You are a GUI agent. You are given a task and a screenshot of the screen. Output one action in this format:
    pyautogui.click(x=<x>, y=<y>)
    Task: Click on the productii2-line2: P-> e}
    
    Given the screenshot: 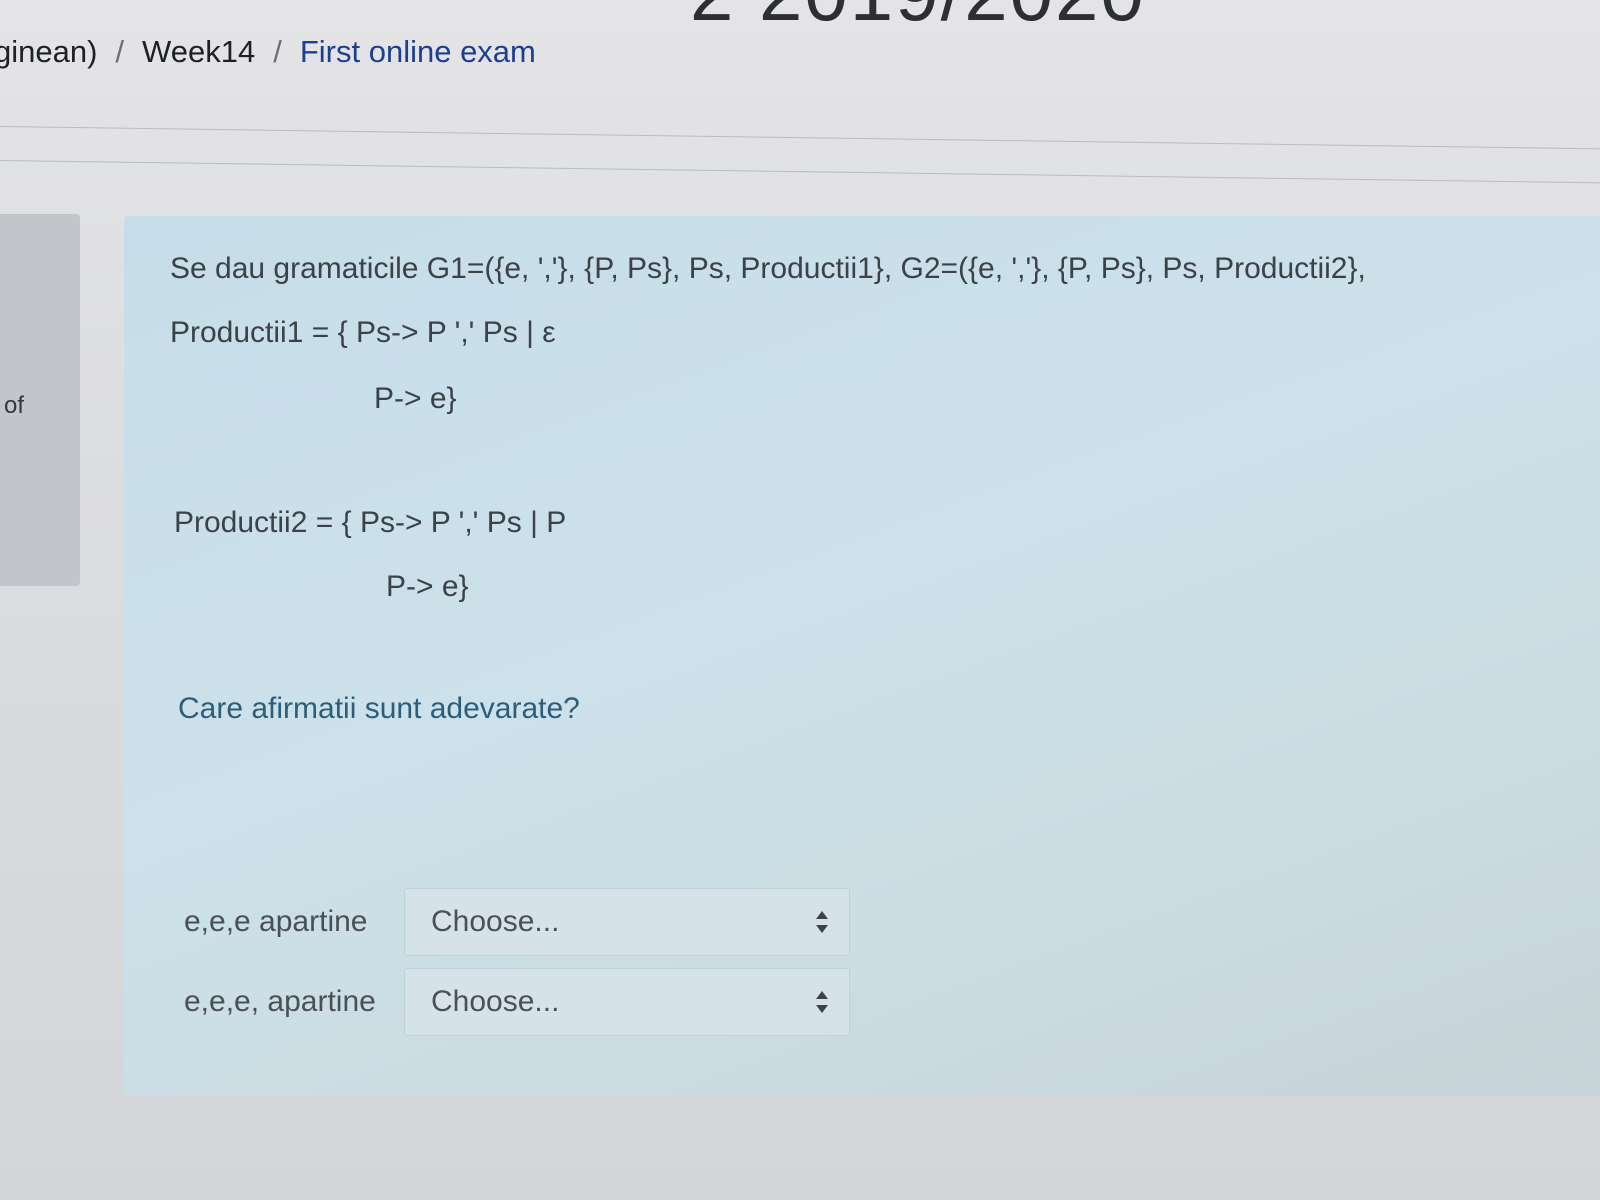 What is the action you would take?
    pyautogui.click(x=427, y=586)
    